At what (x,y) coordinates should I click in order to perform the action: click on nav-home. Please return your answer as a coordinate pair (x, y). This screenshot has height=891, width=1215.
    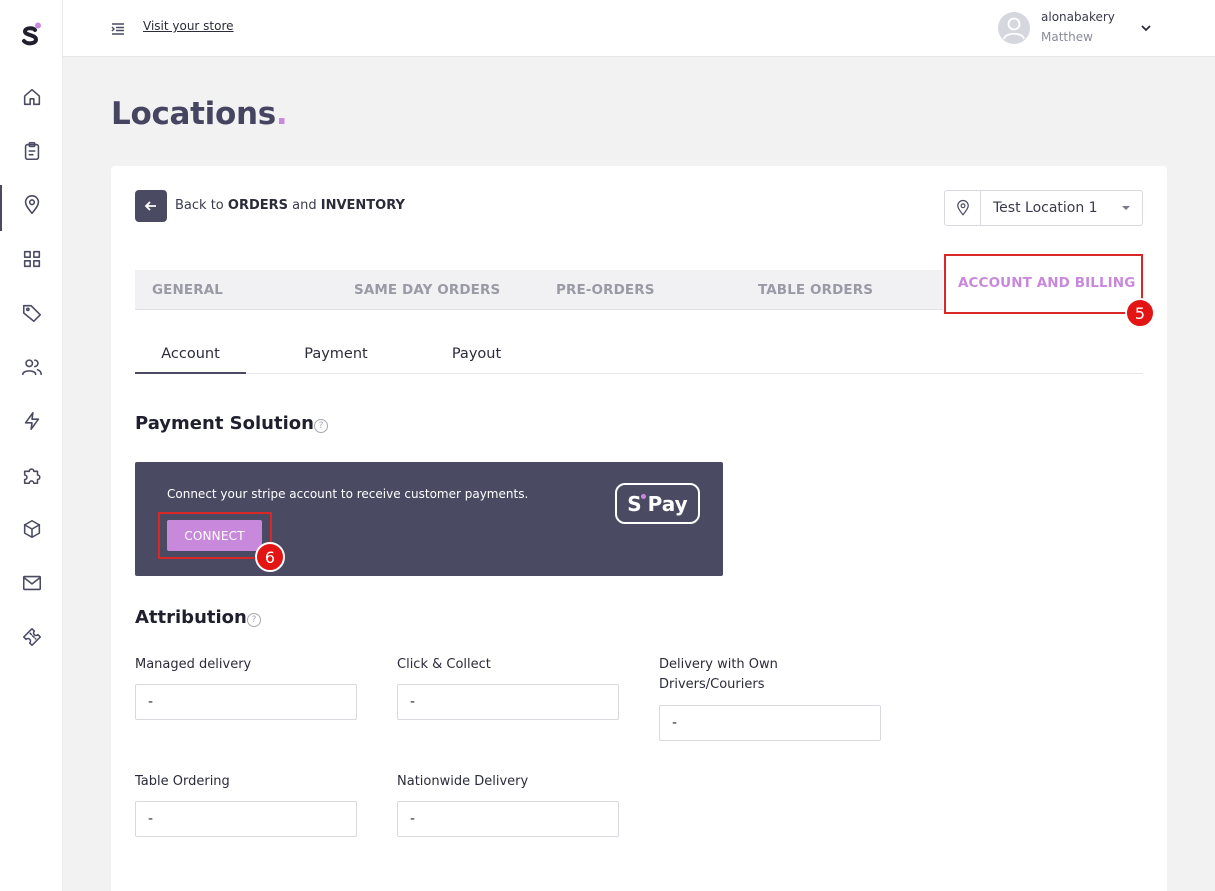
    Looking at the image, I should click on (31, 97).